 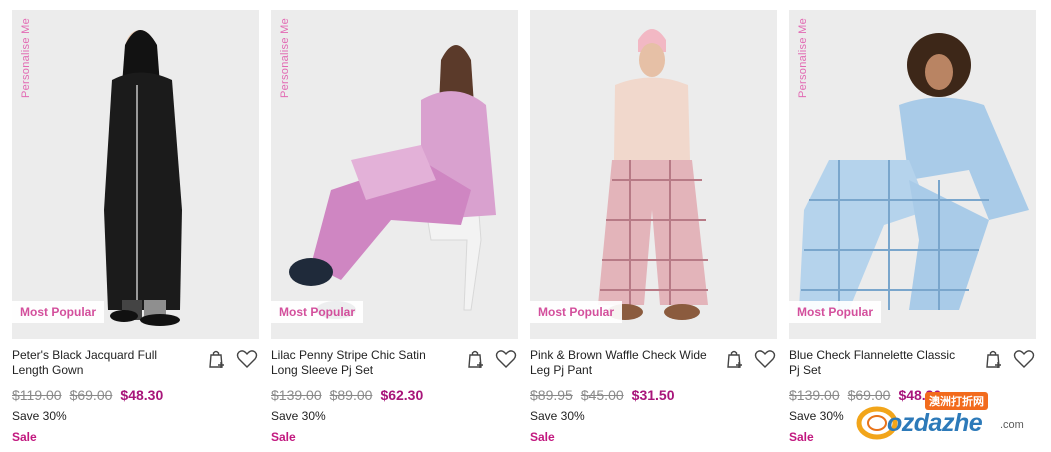 I want to click on rrp-price: $89.95, so click(x=551, y=395).